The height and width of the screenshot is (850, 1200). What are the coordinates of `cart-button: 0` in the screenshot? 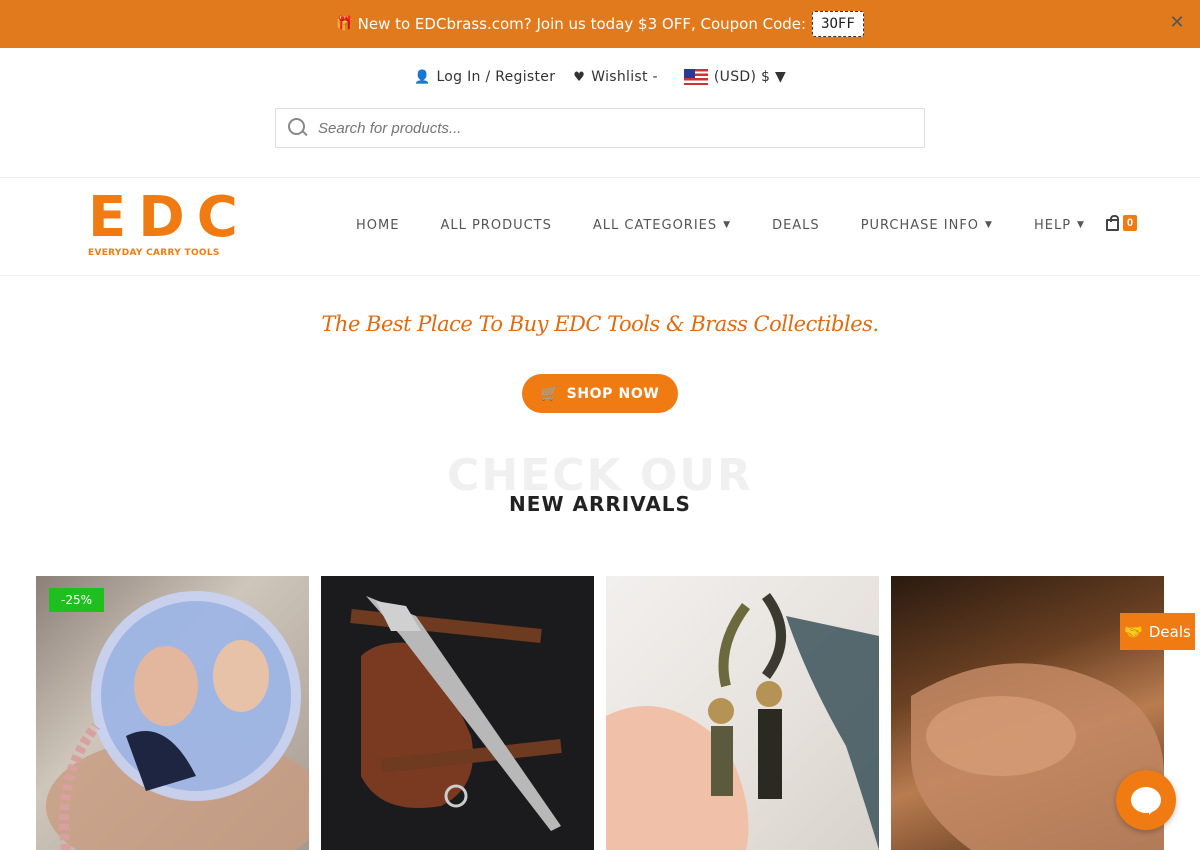 It's located at (1122, 223).